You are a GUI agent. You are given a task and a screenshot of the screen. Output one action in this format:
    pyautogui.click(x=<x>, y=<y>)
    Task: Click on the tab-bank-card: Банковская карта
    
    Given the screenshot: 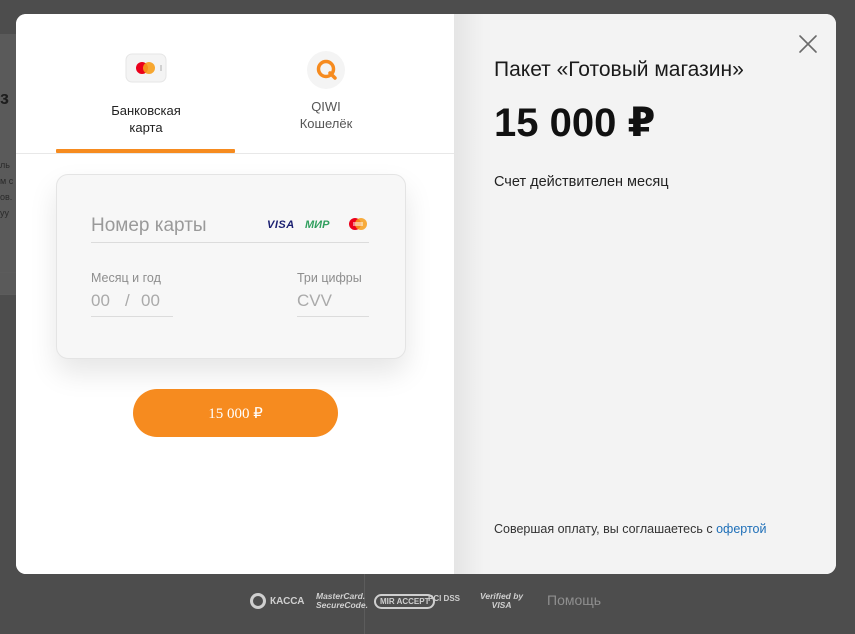 What is the action you would take?
    pyautogui.click(x=146, y=84)
    